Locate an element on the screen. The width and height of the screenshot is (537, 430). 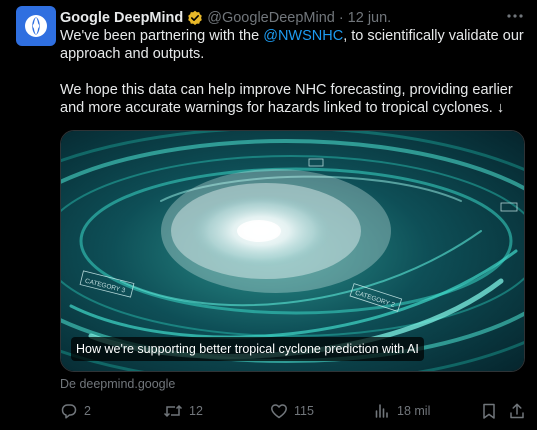
reply-button: 2 is located at coordinates (75, 411).